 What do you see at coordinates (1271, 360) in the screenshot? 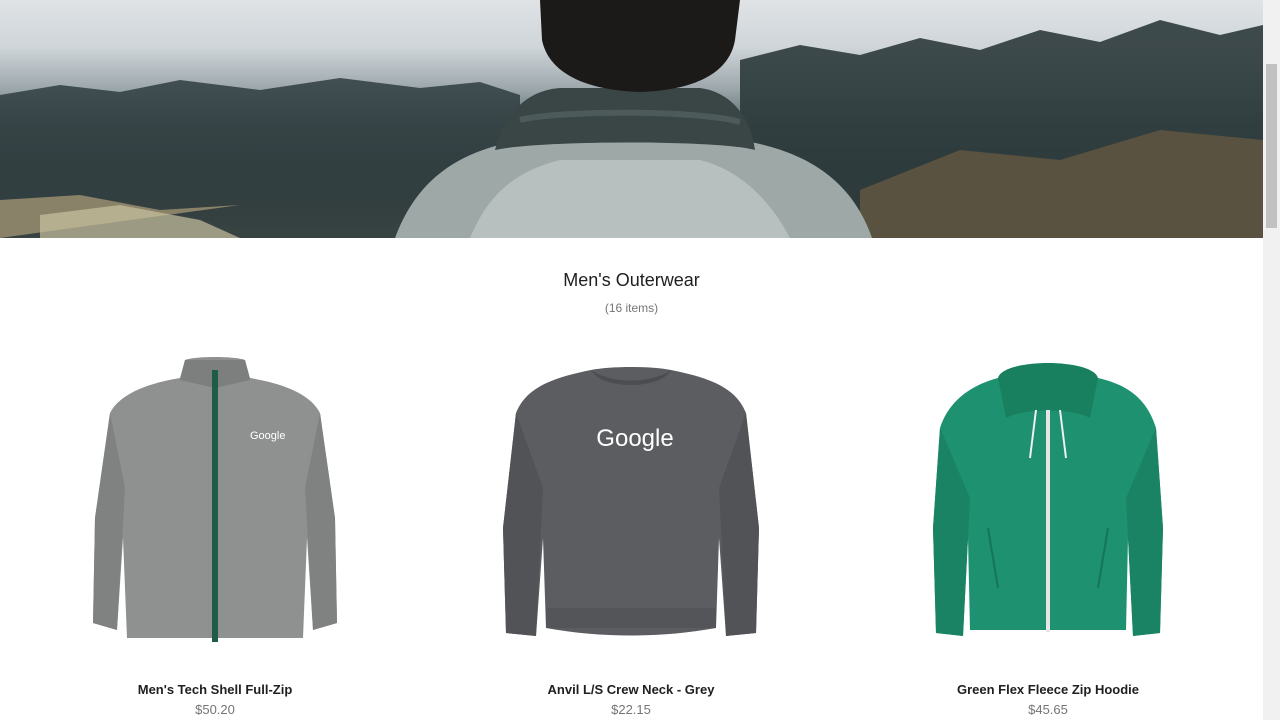
I see `vertical-scrollbar` at bounding box center [1271, 360].